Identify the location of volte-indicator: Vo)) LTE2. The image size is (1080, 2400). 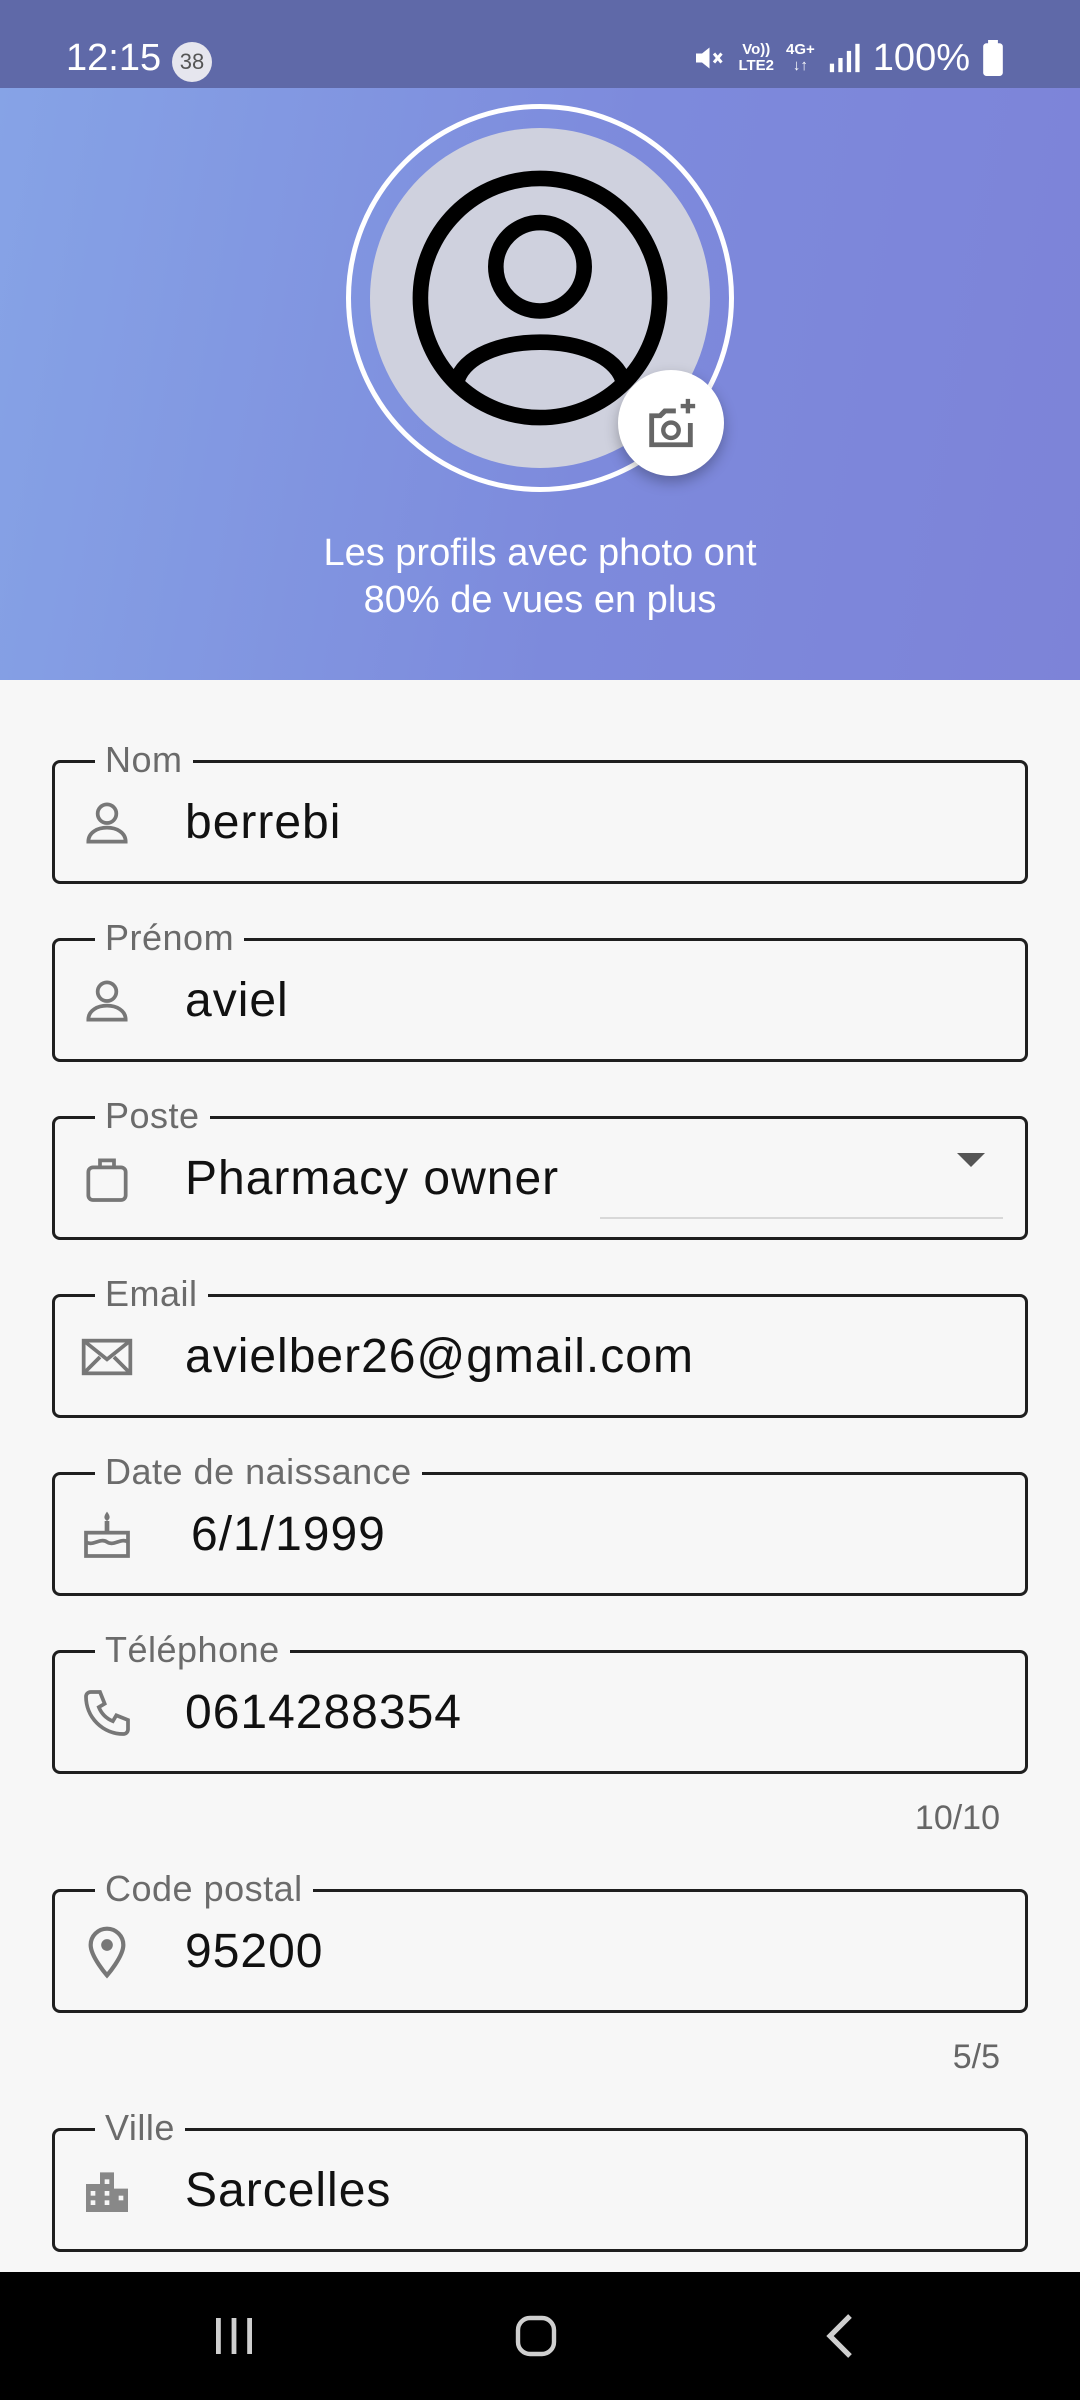
(756, 57).